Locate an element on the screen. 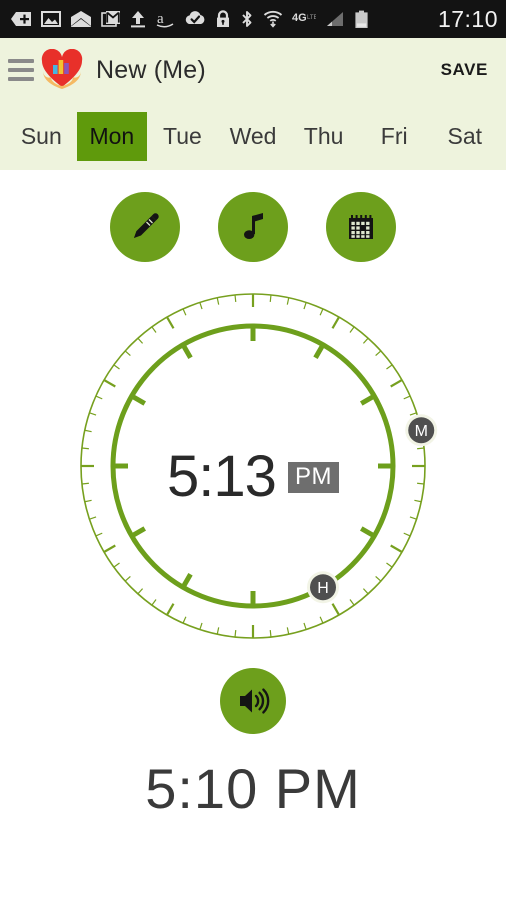 This screenshot has width=506, height=900. add-tag-icon is located at coordinates (21, 19).